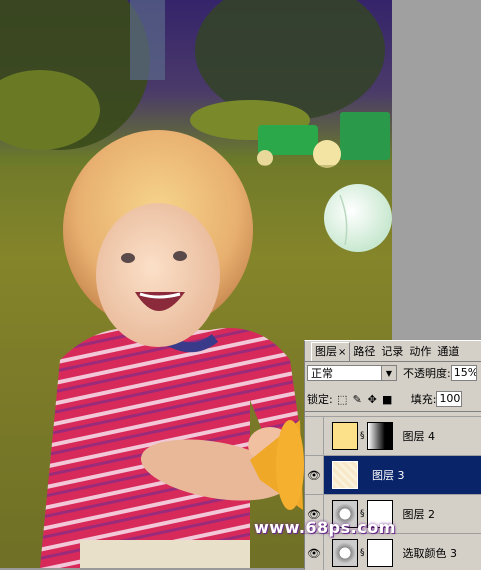 The height and width of the screenshot is (570, 481). I want to click on blend-mode-value: 正常, so click(322, 373).